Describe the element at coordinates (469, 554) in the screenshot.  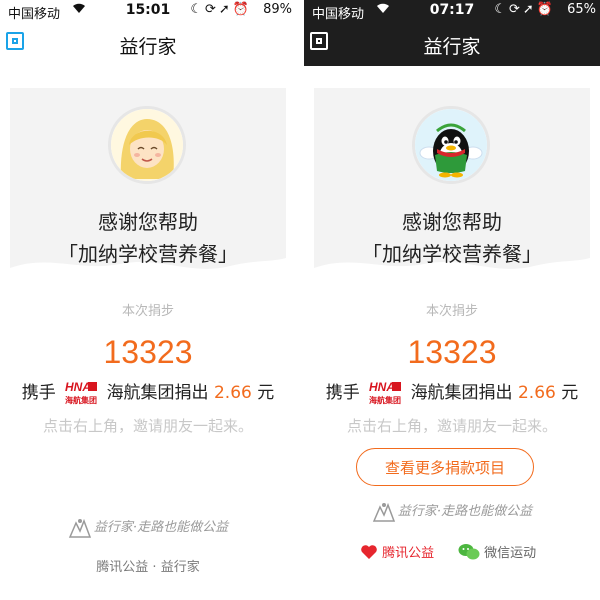
I see `wechat-icon` at that location.